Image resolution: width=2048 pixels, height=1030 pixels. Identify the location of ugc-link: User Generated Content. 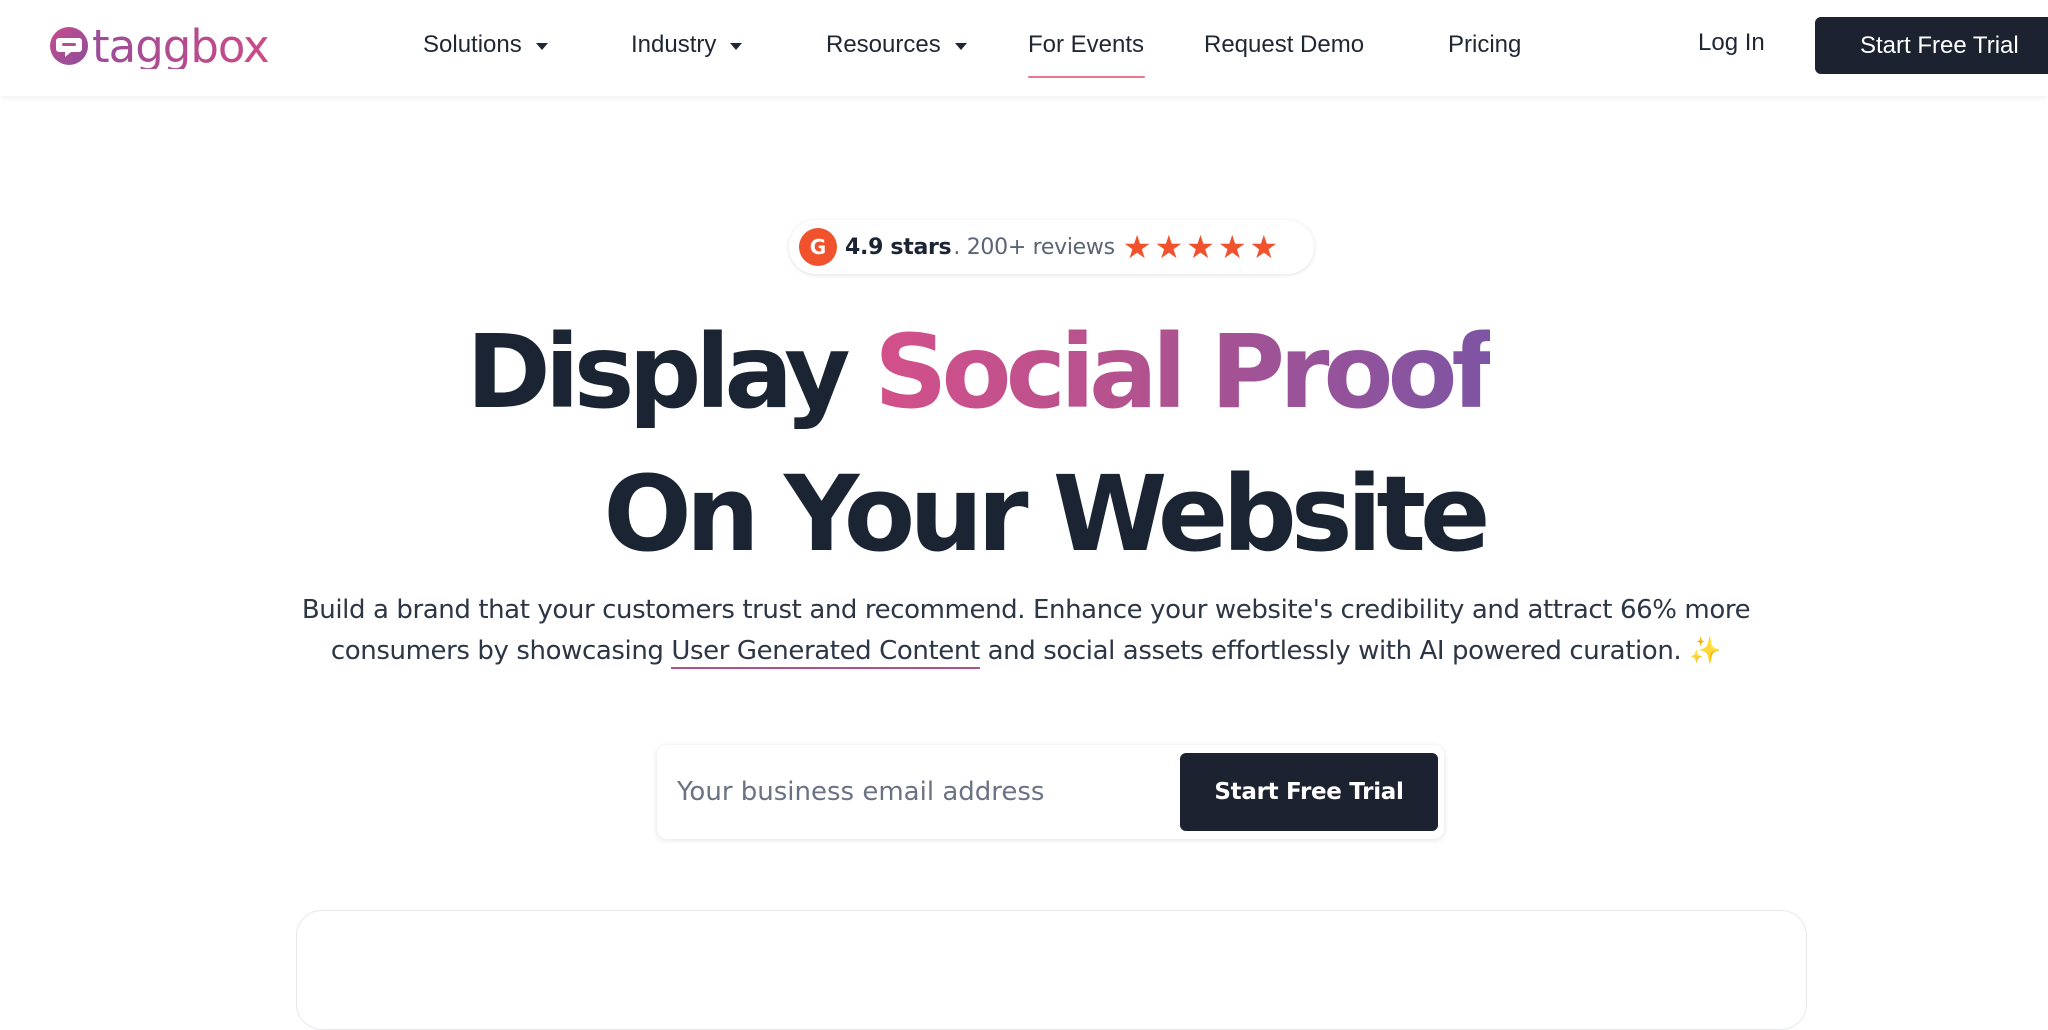
(825, 652).